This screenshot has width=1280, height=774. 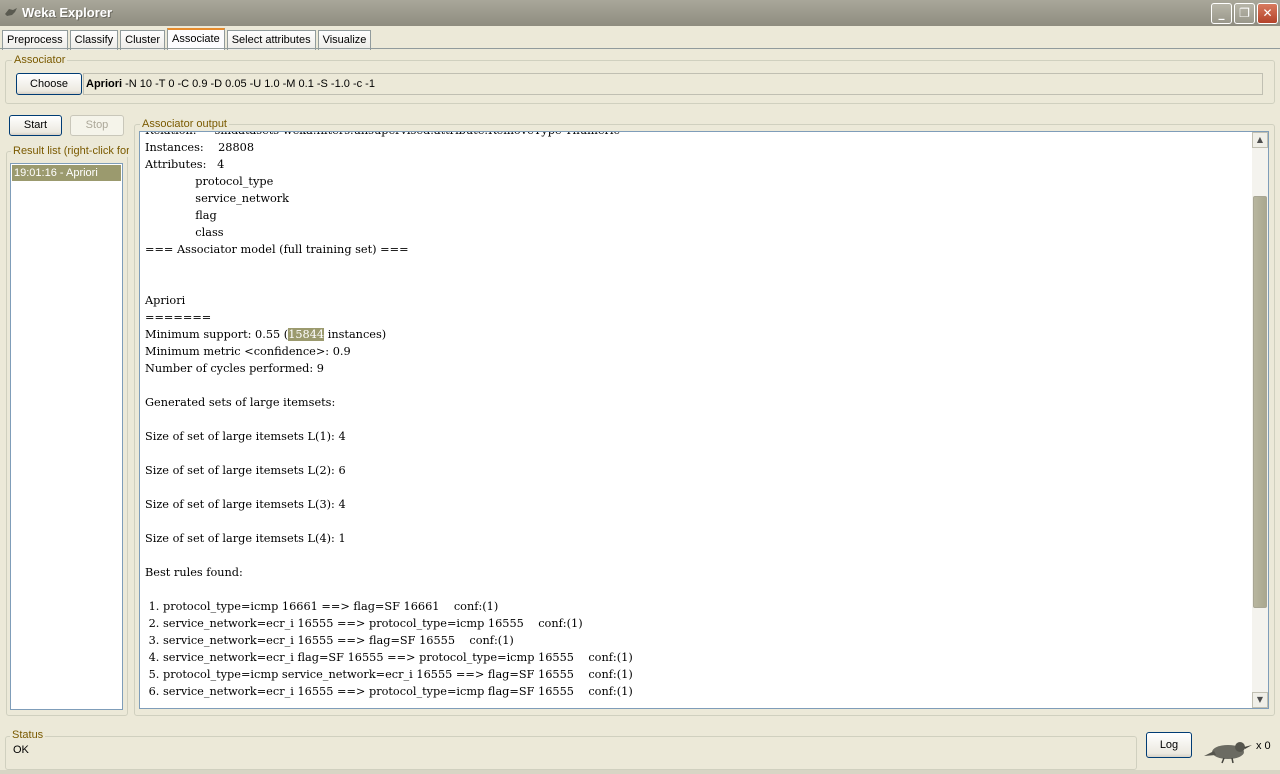 What do you see at coordinates (1228, 753) in the screenshot?
I see `weka-status-bird-icon` at bounding box center [1228, 753].